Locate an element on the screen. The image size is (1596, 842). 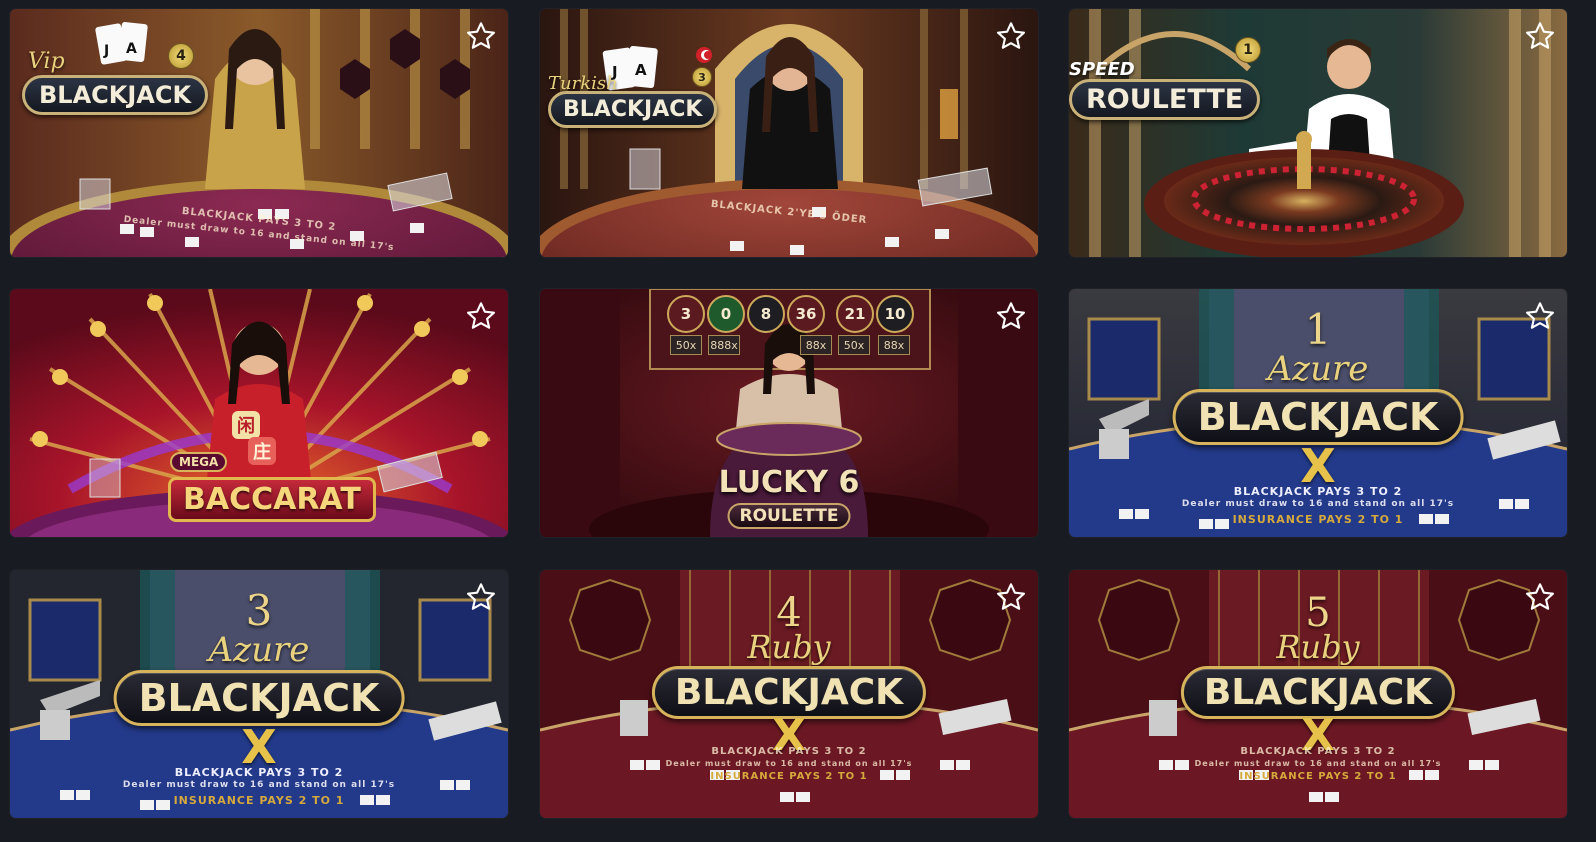
result-number: 10 is located at coordinates (895, 314).